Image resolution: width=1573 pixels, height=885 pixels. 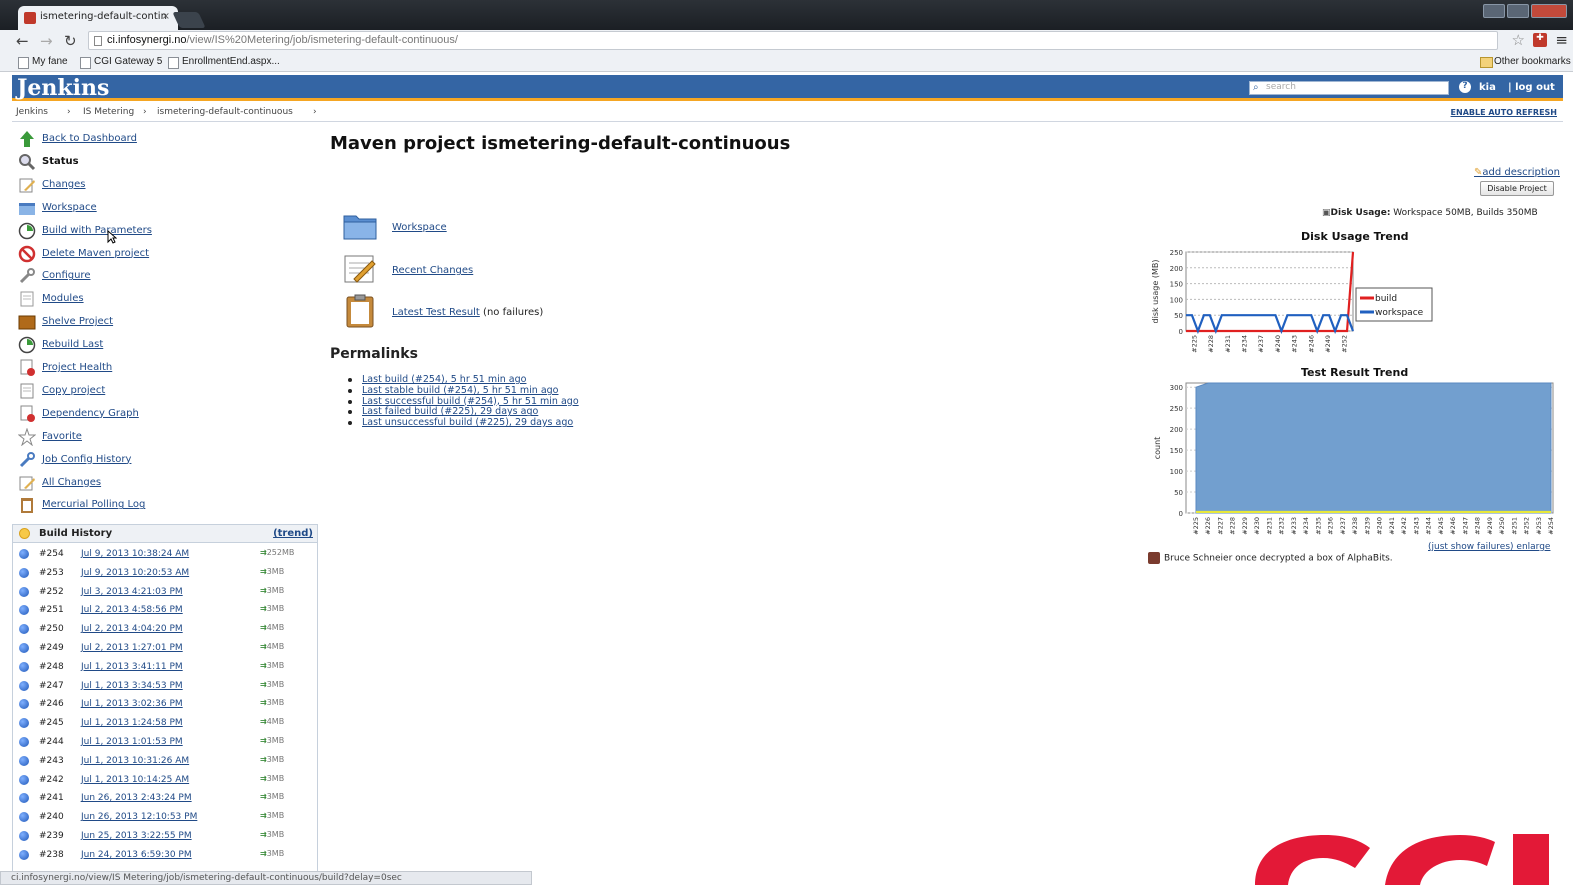 What do you see at coordinates (166, 16) in the screenshot?
I see `tab-close-icon: ×` at bounding box center [166, 16].